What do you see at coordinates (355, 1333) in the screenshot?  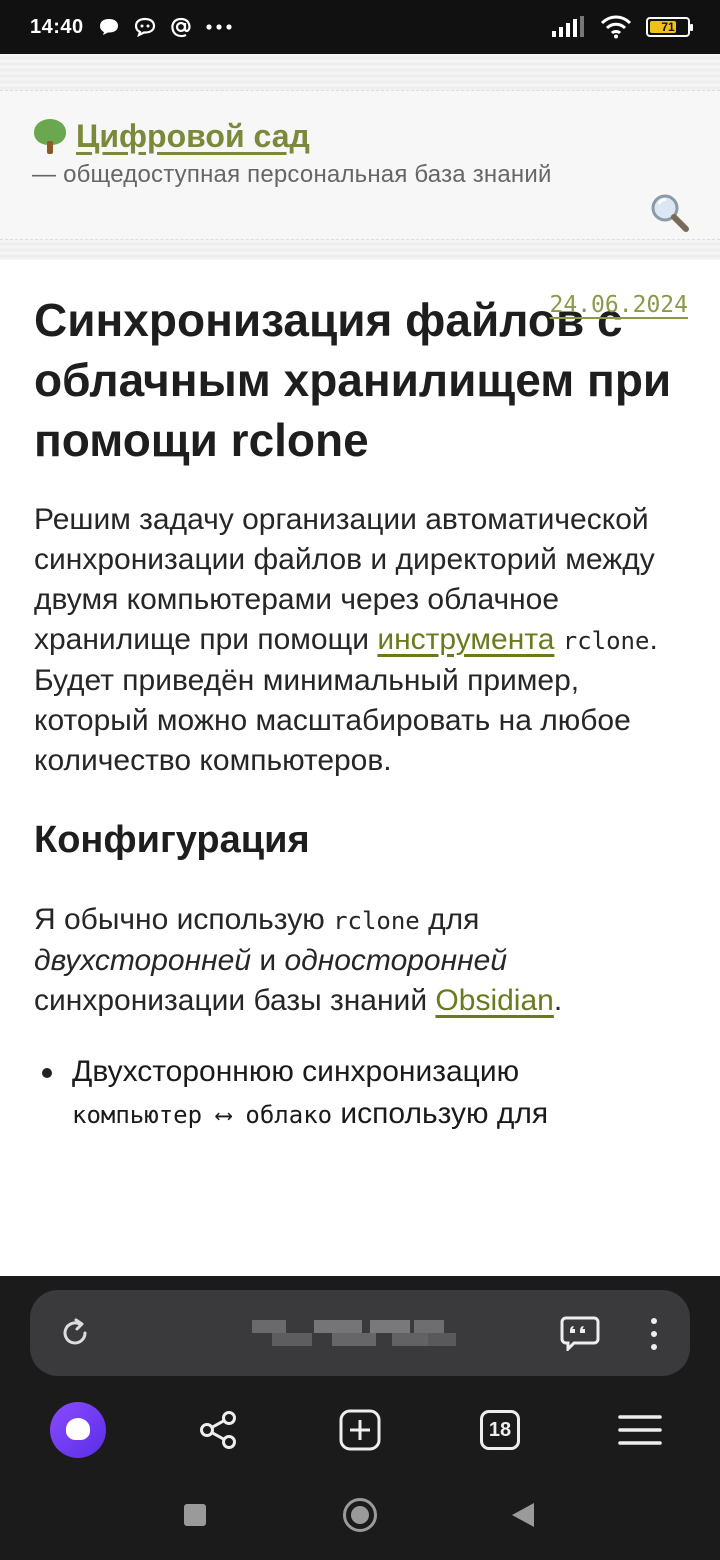 I see `url-text-blurred` at bounding box center [355, 1333].